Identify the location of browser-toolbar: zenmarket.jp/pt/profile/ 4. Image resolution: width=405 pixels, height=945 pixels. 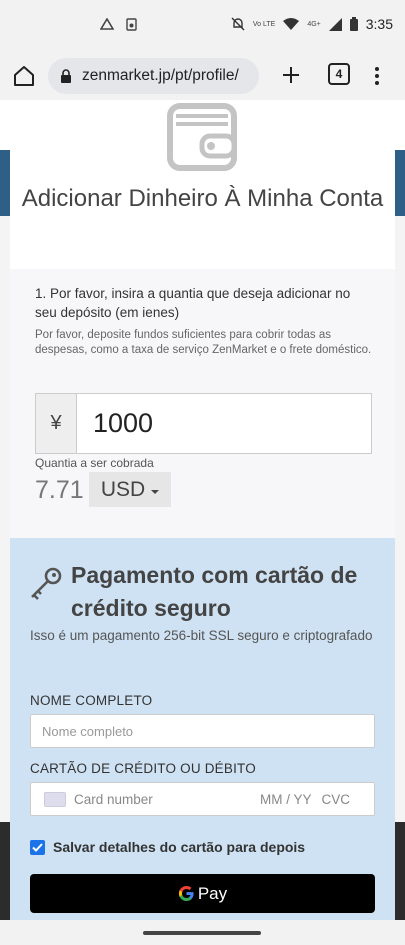
(202, 76).